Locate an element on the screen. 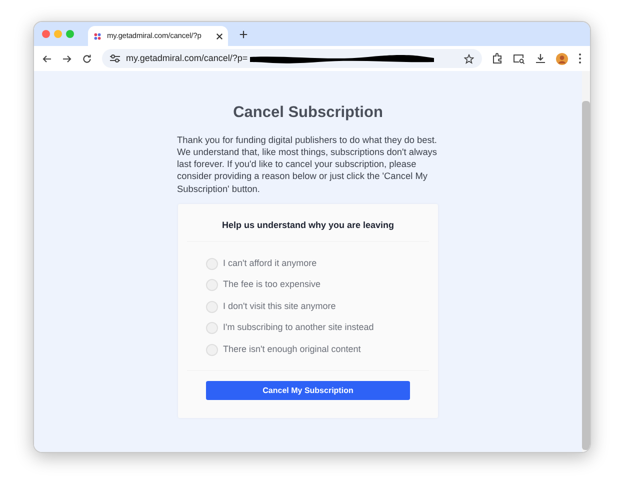  reason-label: The fee is too expensive is located at coordinates (272, 285).